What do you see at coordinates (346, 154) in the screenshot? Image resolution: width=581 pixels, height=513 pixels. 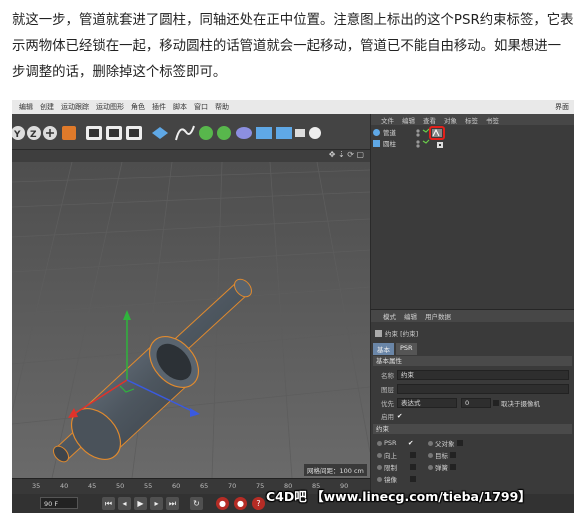 I see `viewport-nav-icons: ✥ ⇣ ⟳ ▢` at bounding box center [346, 154].